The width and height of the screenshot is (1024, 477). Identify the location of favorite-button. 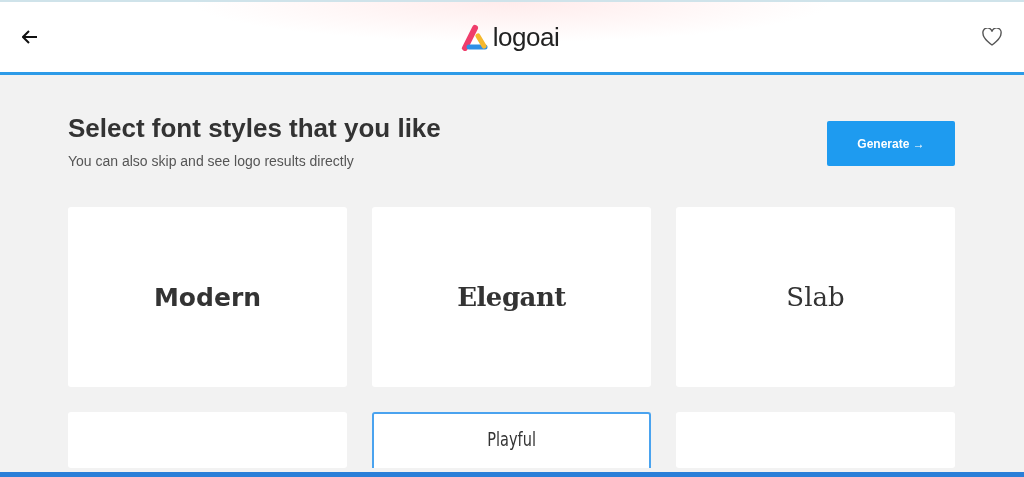
(992, 37).